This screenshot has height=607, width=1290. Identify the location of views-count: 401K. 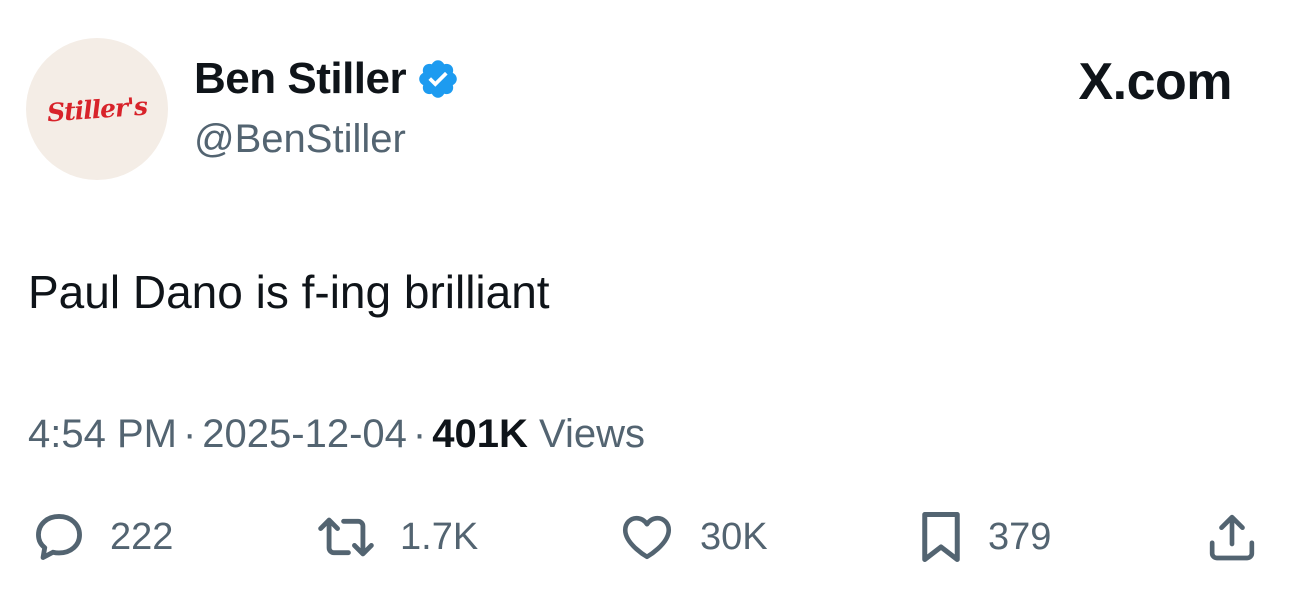
(480, 434).